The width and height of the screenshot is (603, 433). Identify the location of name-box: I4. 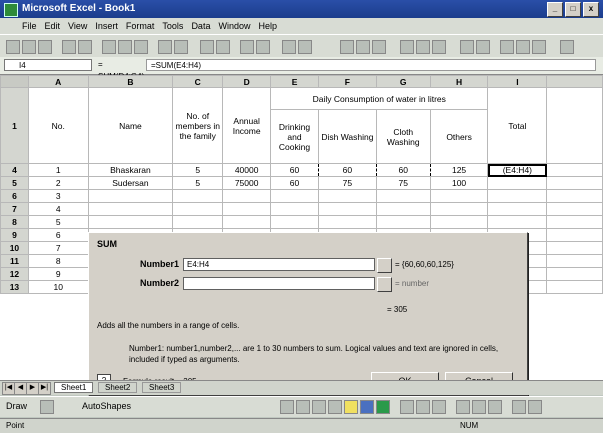
(48, 65).